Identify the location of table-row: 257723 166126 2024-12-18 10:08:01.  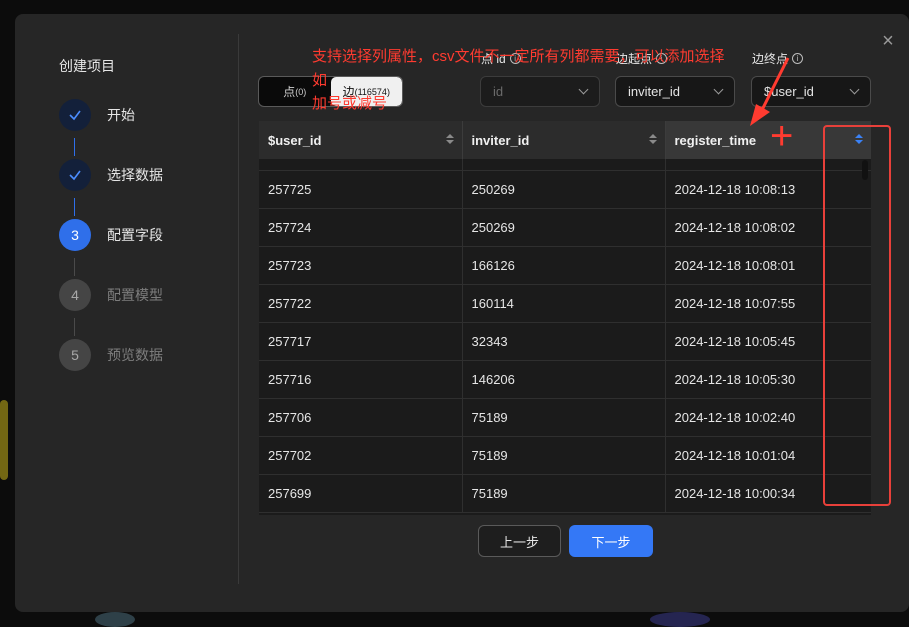
(565, 265).